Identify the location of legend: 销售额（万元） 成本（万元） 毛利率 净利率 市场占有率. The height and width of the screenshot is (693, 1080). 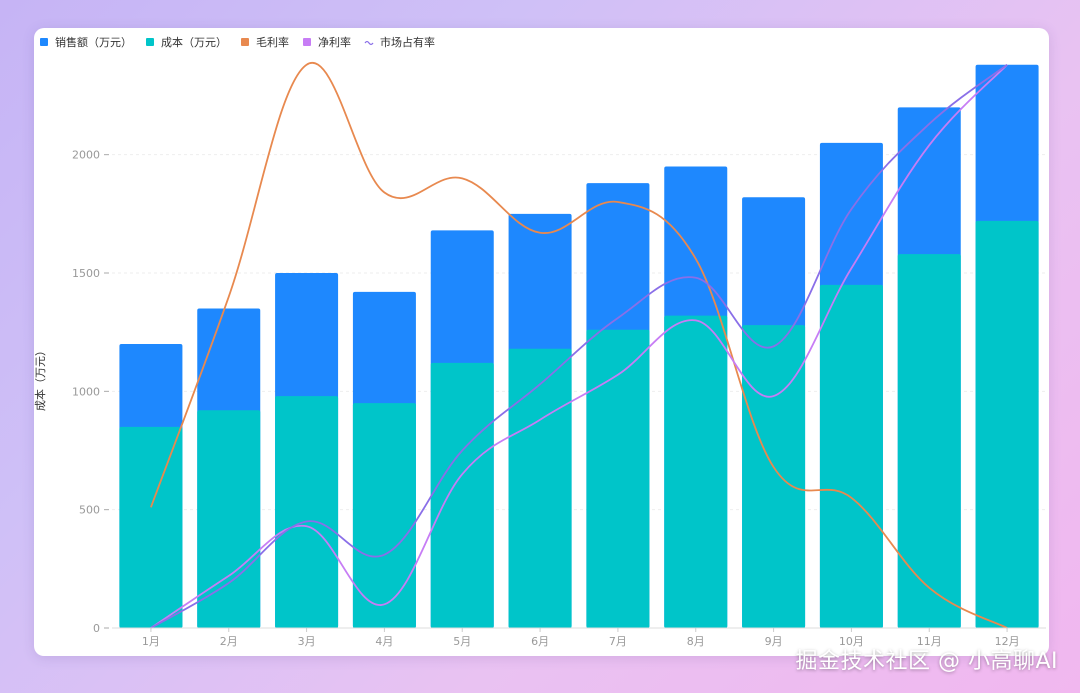
(237, 42).